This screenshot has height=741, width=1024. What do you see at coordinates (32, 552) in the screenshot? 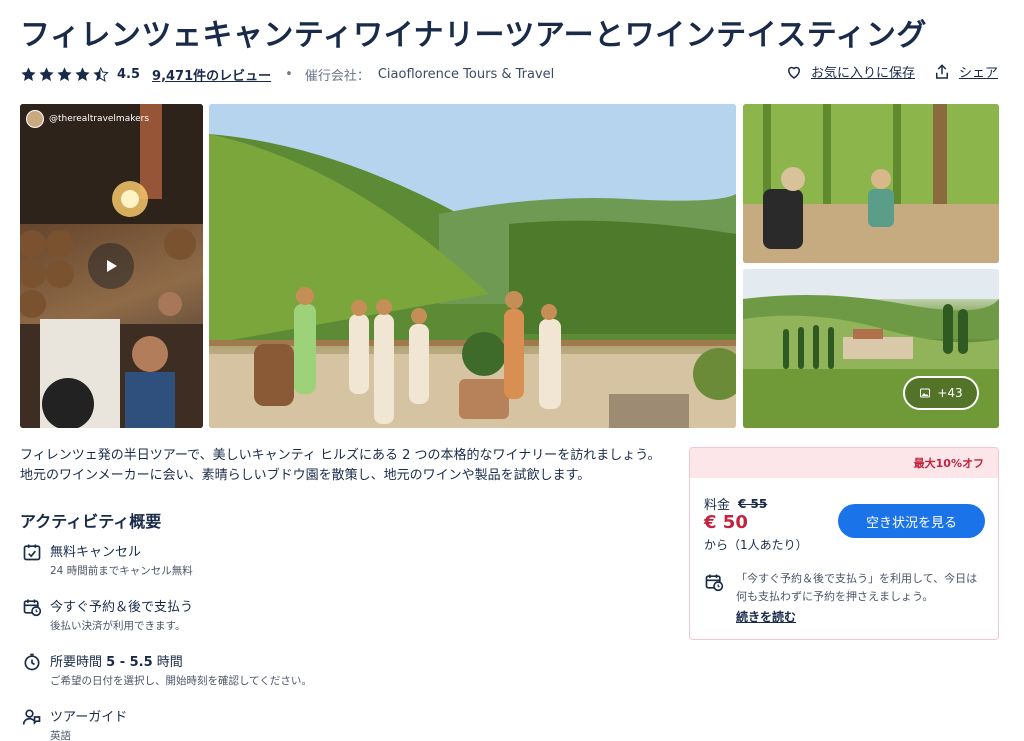
I see `calendar-check-icon` at bounding box center [32, 552].